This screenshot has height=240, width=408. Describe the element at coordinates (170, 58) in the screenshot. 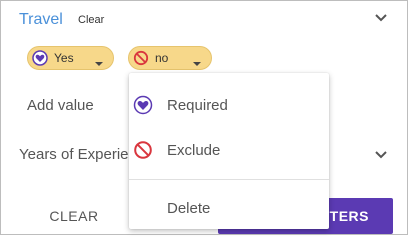

I see `chip-no: no` at that location.